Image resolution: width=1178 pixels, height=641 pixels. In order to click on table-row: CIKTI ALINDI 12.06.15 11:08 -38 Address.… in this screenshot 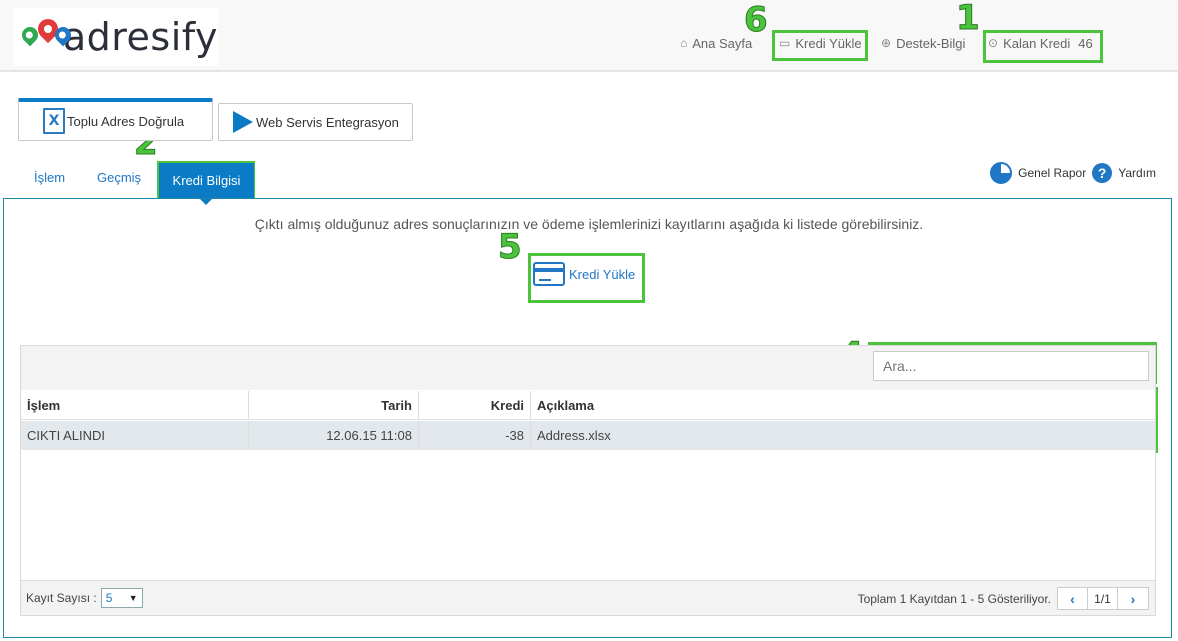, I will do `click(588, 435)`.